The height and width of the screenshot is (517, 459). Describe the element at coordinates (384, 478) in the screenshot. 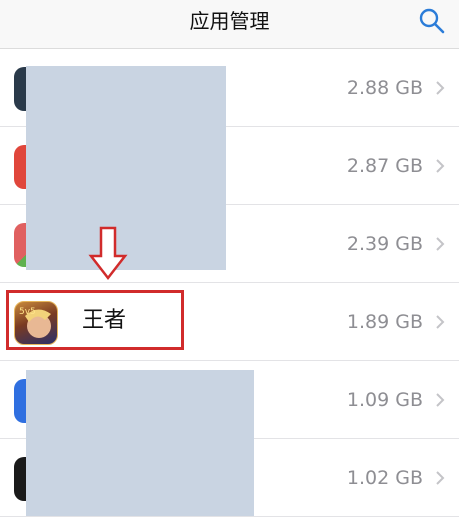

I see `app-size: 1.02 GB` at that location.